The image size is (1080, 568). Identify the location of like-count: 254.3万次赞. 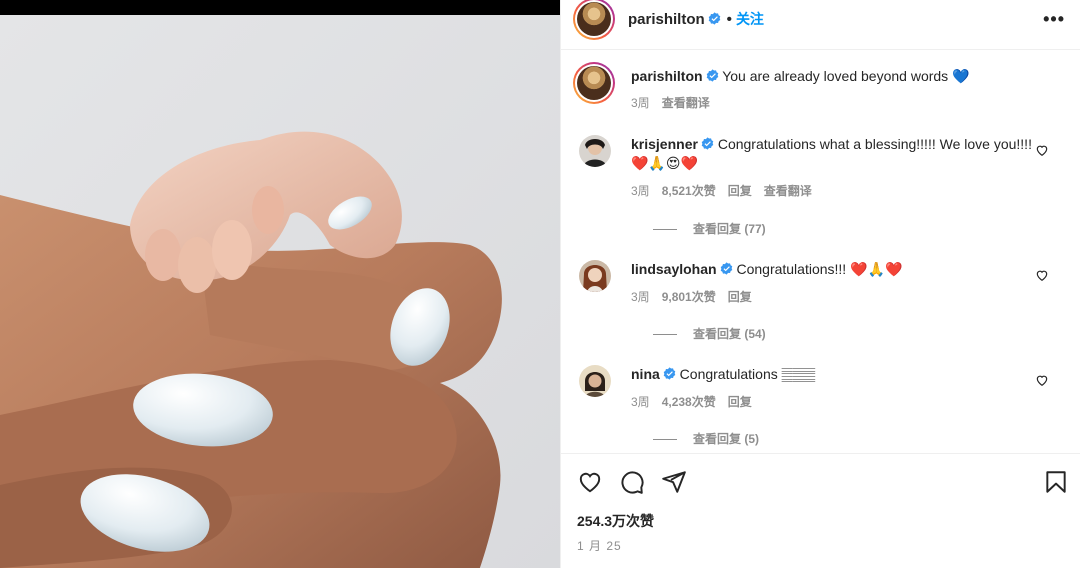
(615, 521).